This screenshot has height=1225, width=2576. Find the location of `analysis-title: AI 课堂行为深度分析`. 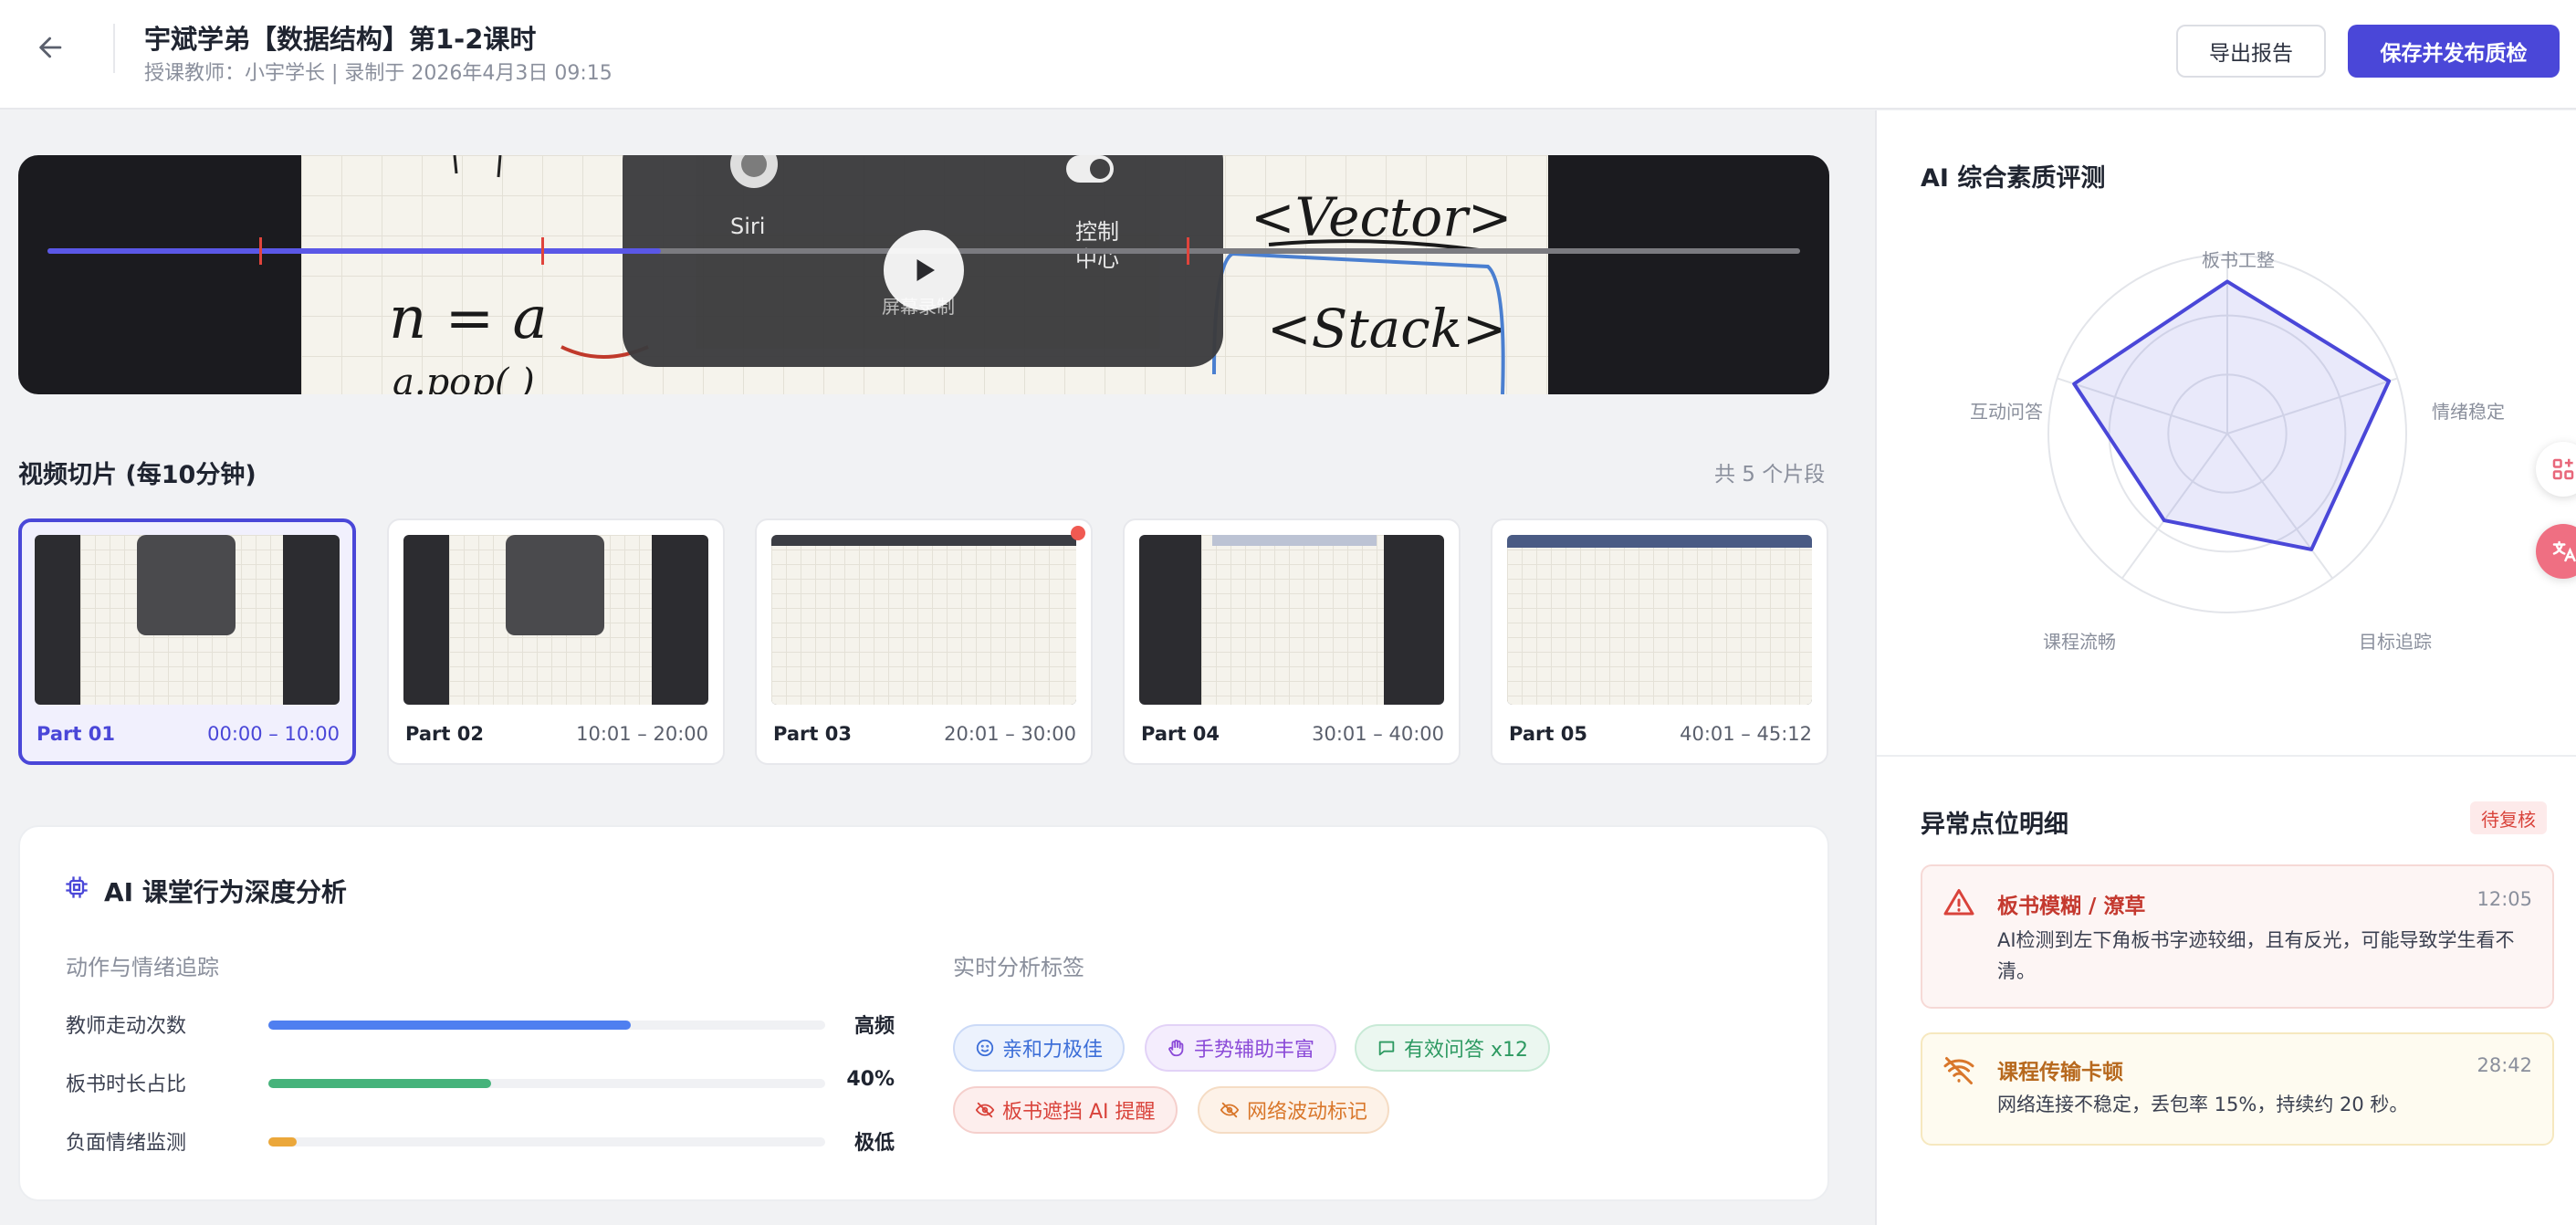

analysis-title: AI 课堂行为深度分析 is located at coordinates (226, 892).